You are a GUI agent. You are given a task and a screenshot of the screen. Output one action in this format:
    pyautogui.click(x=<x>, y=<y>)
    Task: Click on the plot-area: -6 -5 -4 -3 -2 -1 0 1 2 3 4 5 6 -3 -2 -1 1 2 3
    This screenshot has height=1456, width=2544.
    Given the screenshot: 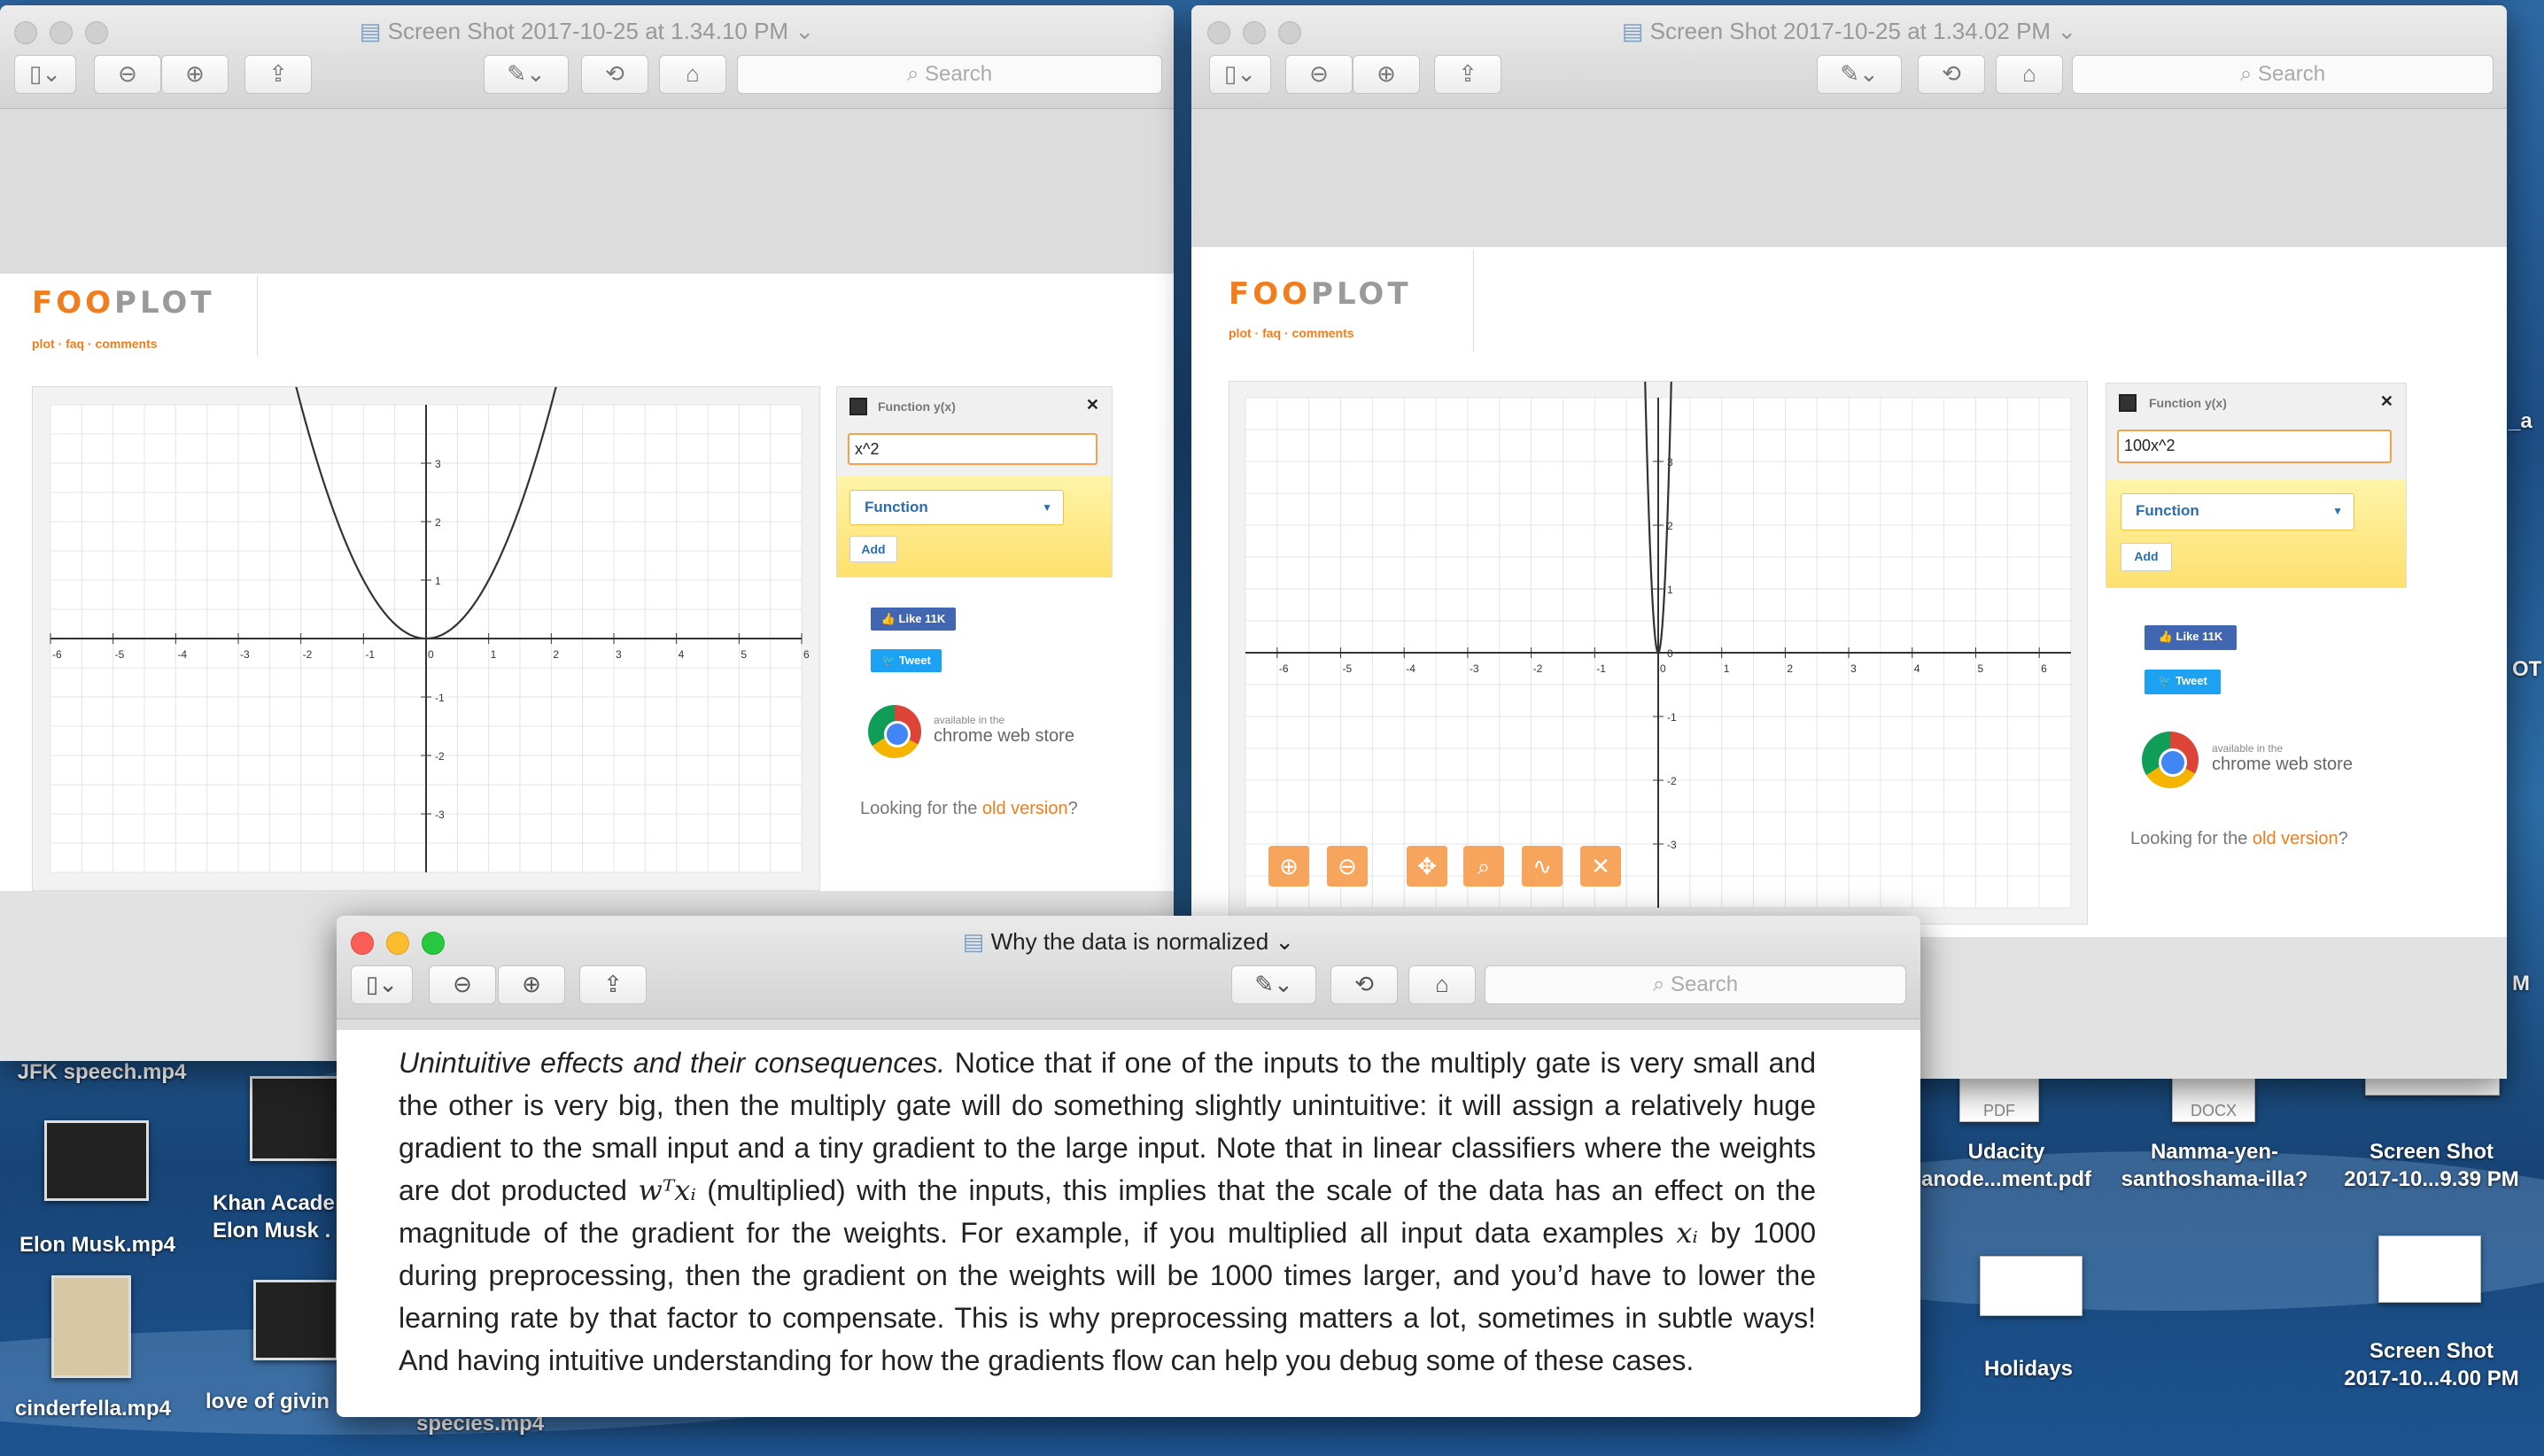 What is the action you would take?
    pyautogui.click(x=426, y=633)
    